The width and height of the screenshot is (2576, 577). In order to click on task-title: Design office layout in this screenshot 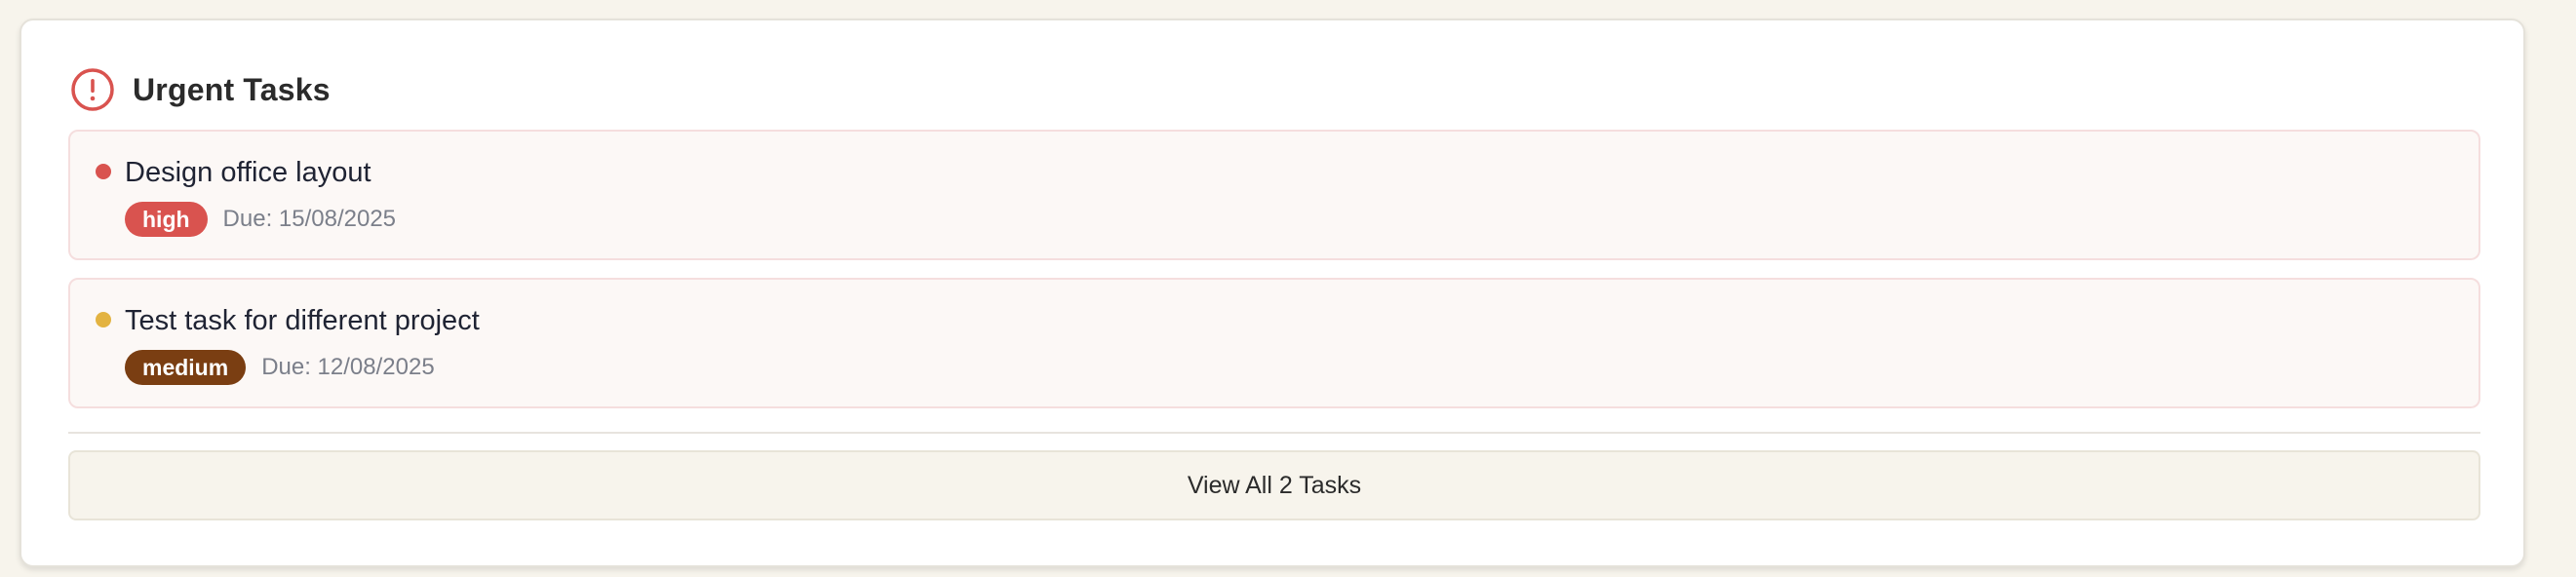, I will do `click(248, 173)`.